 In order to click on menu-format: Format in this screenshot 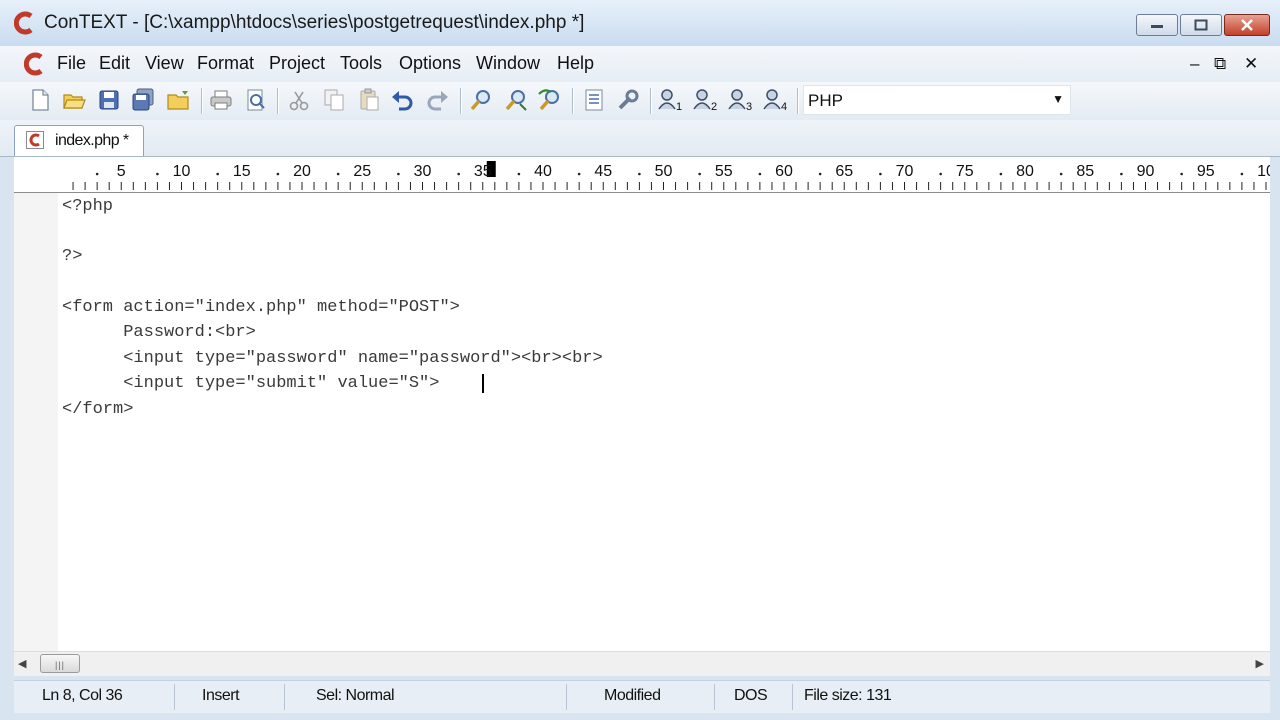, I will do `click(225, 63)`.